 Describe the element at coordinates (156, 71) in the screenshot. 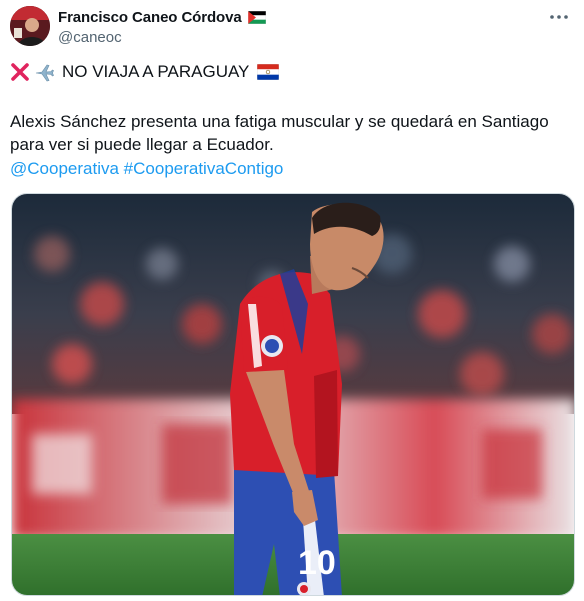

I see `headline-text: NO VIAJA A PARAGUAY` at that location.